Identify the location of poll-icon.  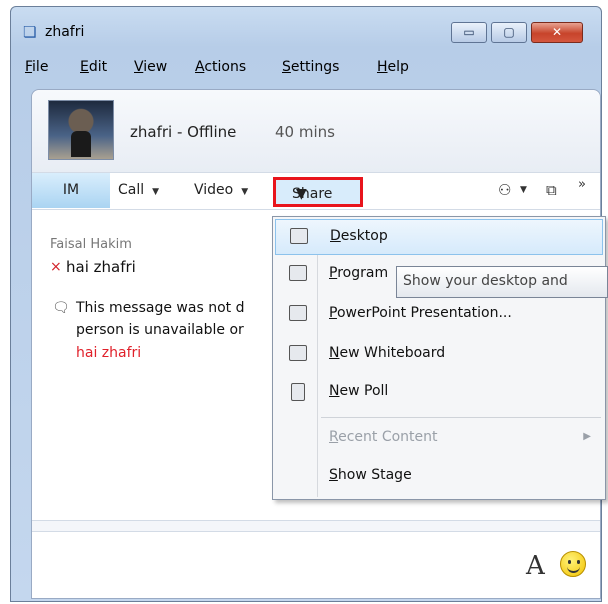
(298, 392).